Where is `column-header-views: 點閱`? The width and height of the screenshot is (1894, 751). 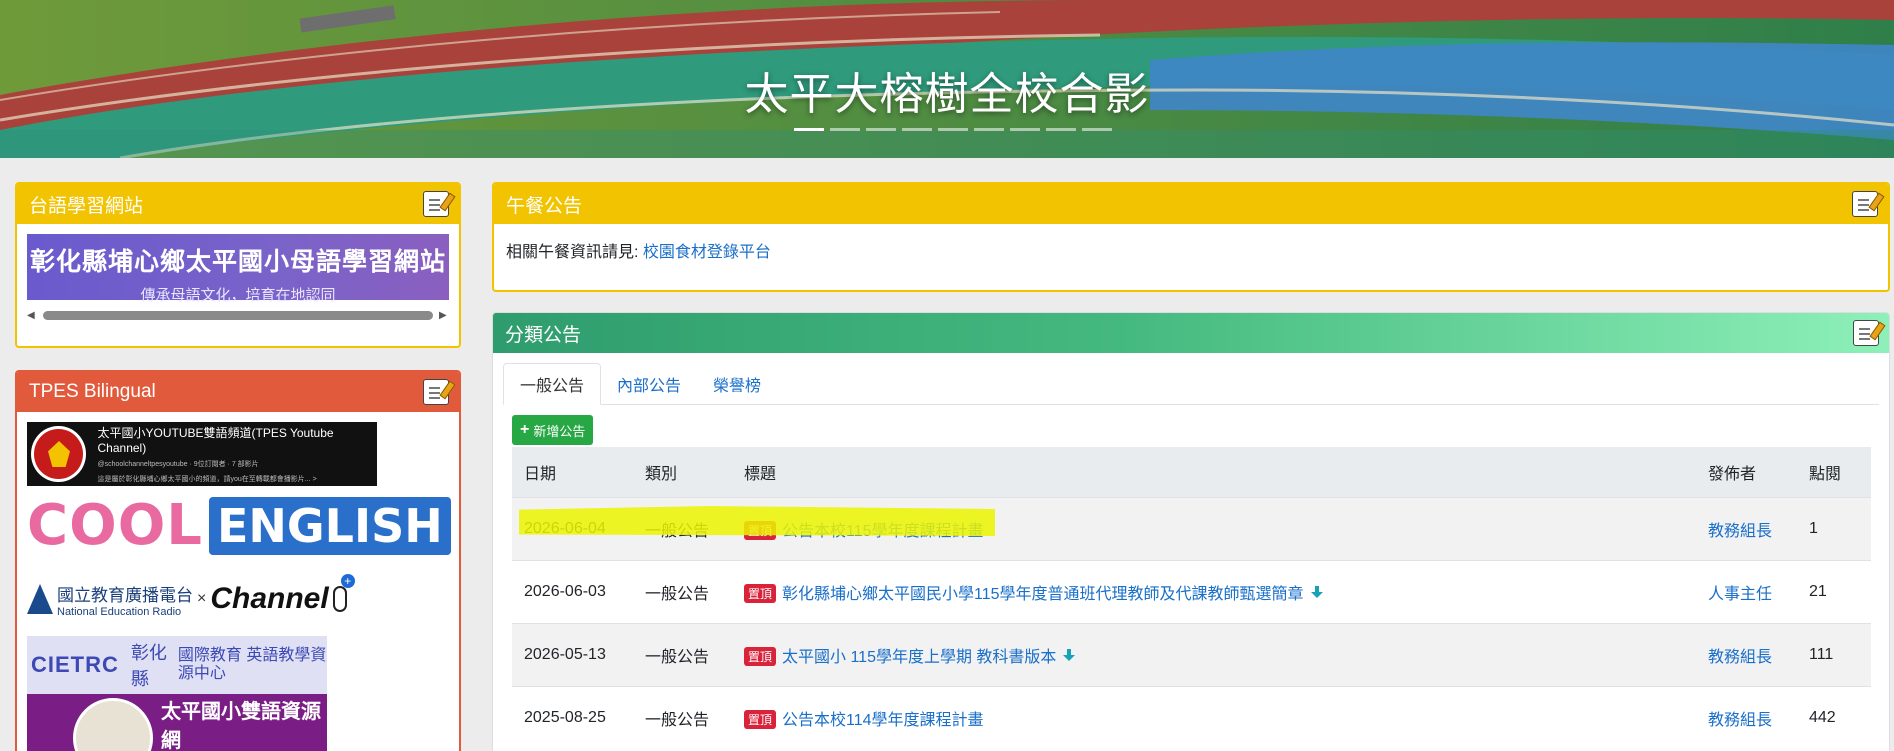
column-header-views: 點閱 is located at coordinates (1834, 472).